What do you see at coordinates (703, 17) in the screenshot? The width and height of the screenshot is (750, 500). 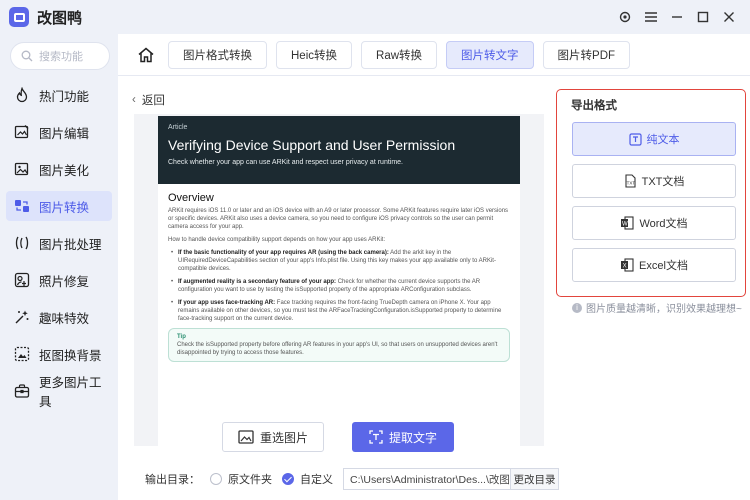 I see `maximize-icon` at bounding box center [703, 17].